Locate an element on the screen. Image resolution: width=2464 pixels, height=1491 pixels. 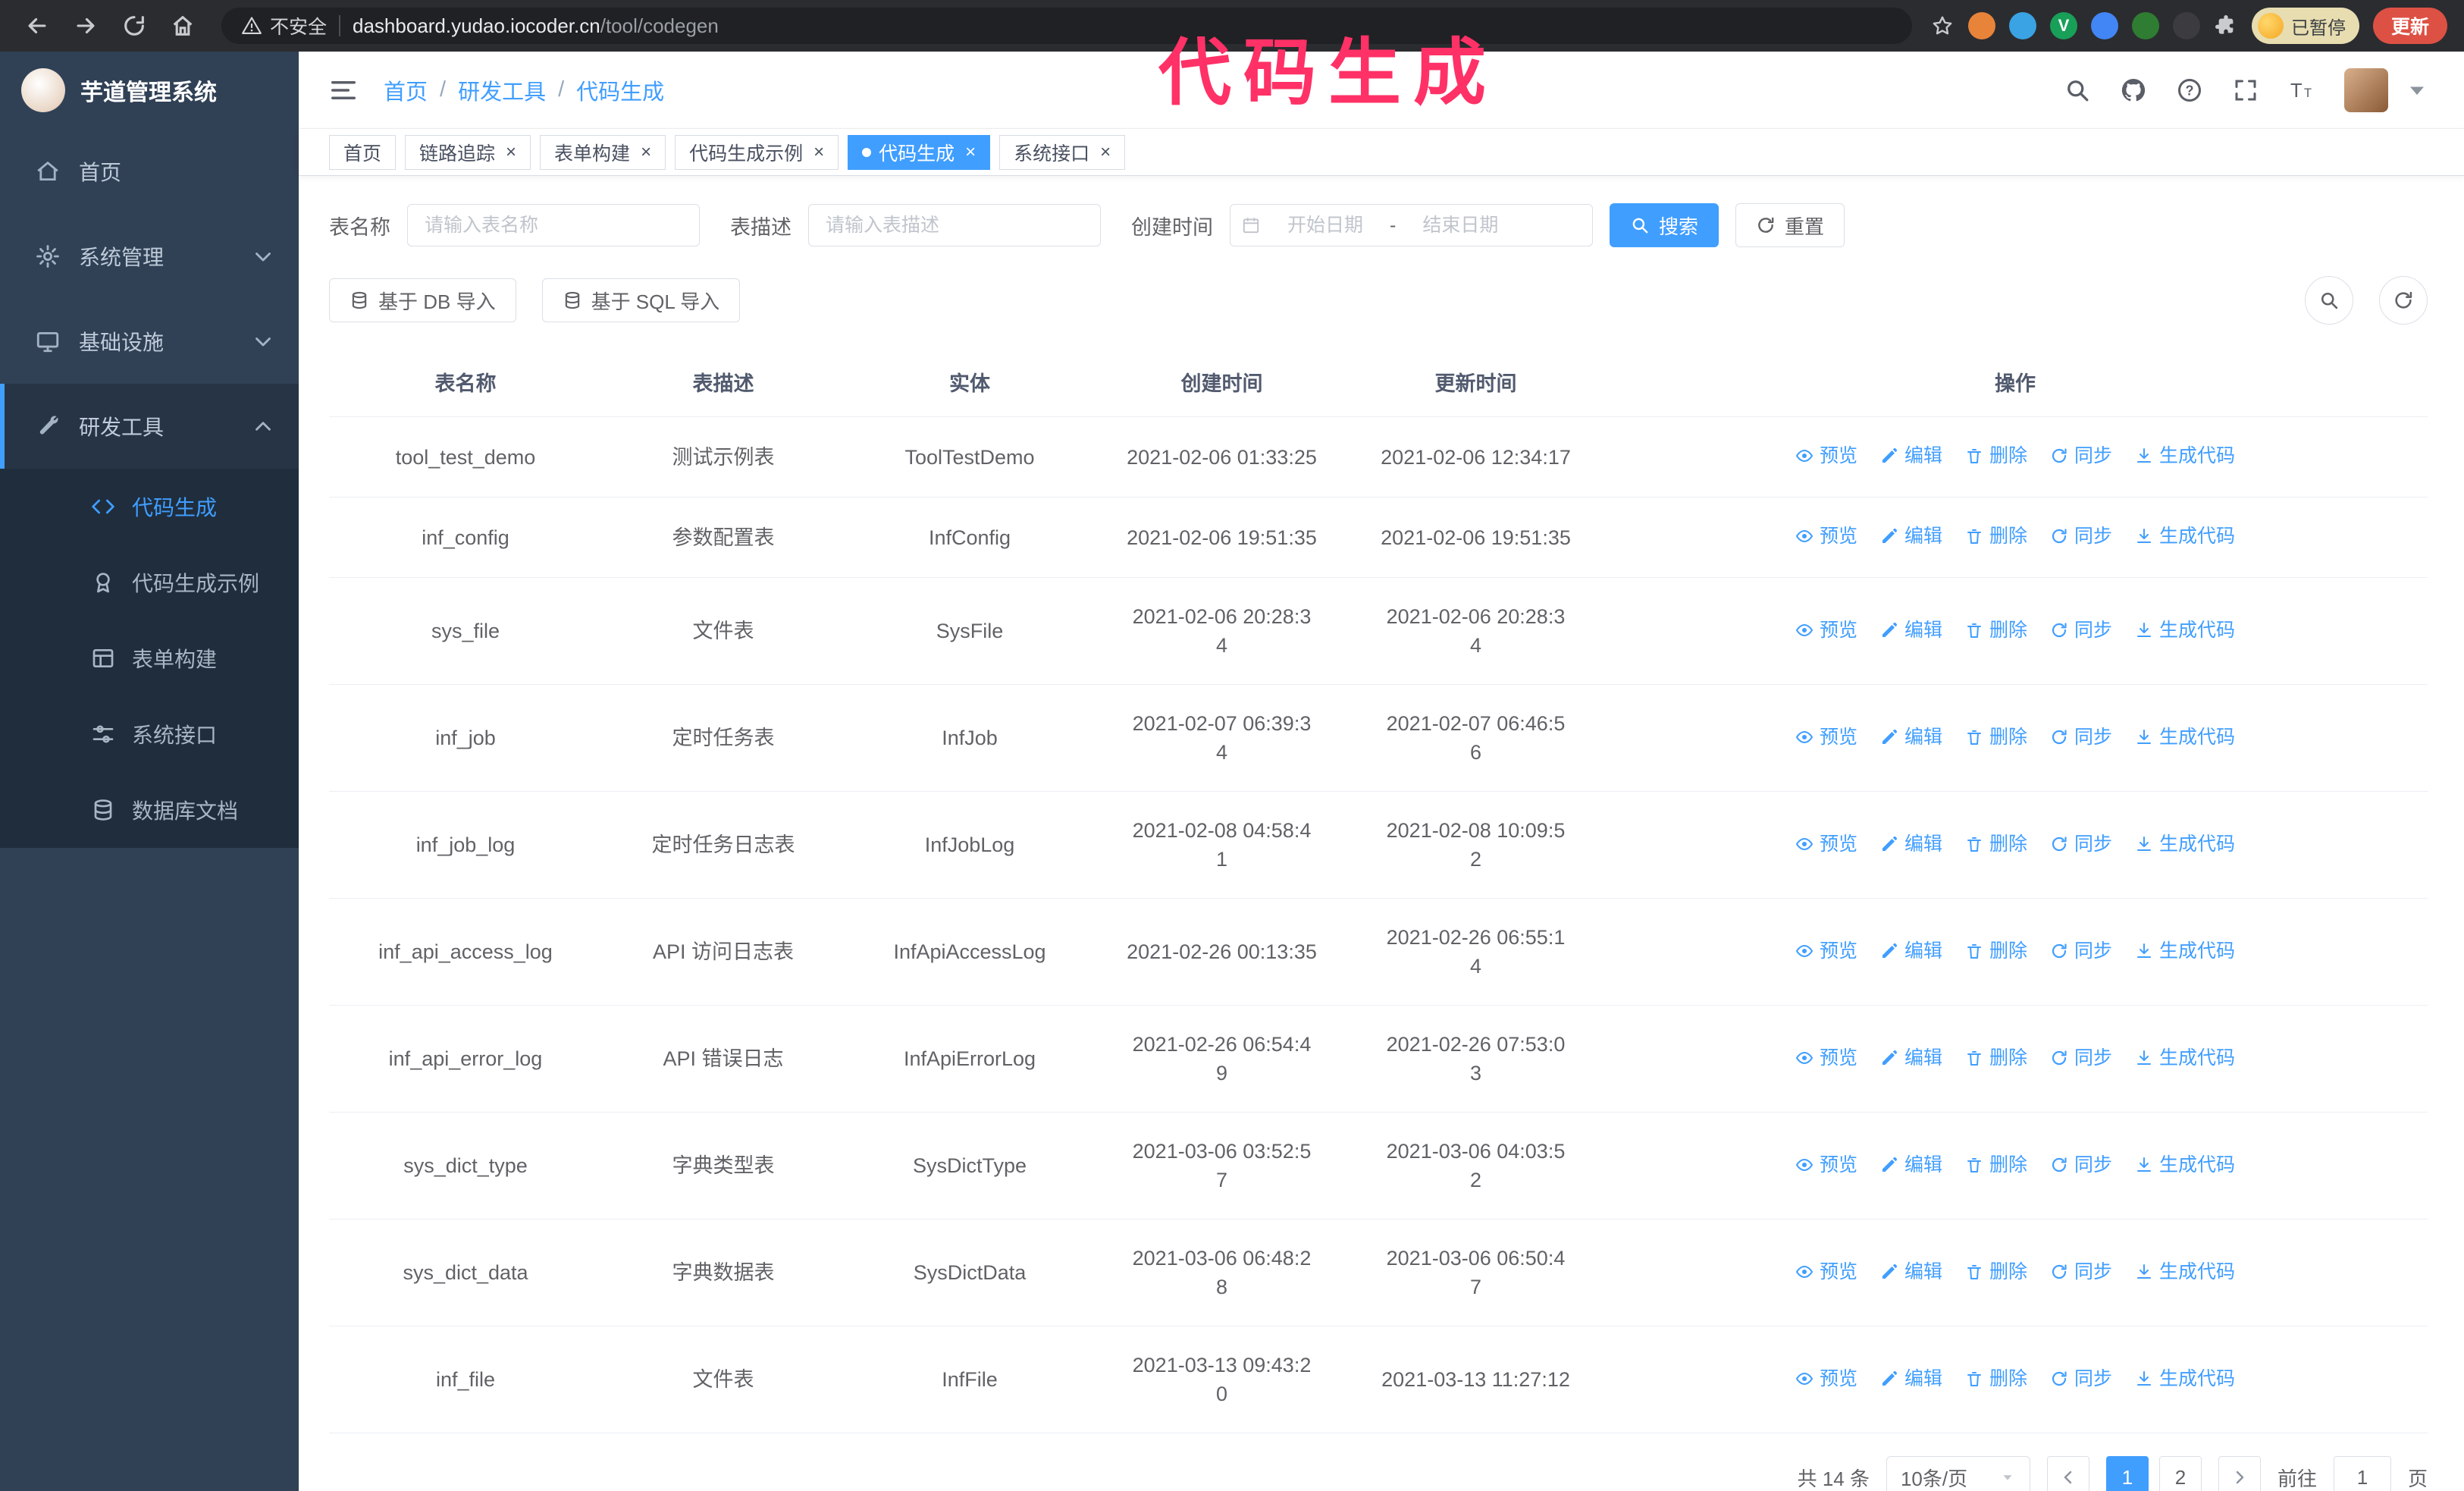
import-db-button: 基于 DB 导入 is located at coordinates (423, 300).